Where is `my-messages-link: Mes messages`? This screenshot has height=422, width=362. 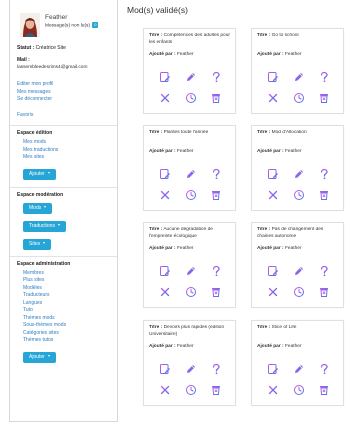
my-messages-link: Mes messages is located at coordinates (63, 93).